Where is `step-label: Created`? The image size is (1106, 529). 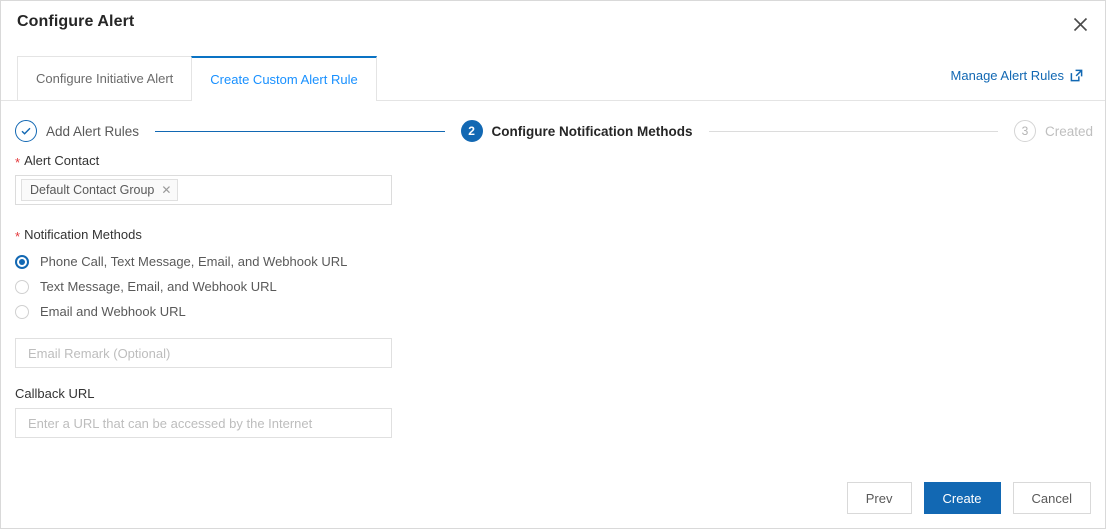
step-label: Created is located at coordinates (1069, 131).